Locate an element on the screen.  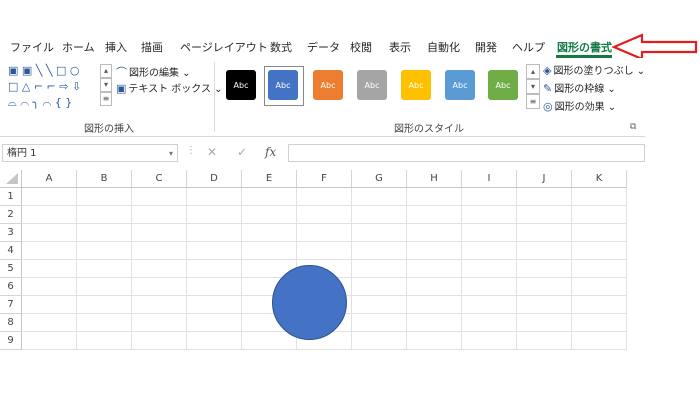
shapes-gallery: ▣ ▣ ╲ ╲ □ ○ □ △ ⌐ ⌐ ⇨ ⇩ ⌓ ⌒ ╮ ⌒ { } is located at coordinates (53, 88).